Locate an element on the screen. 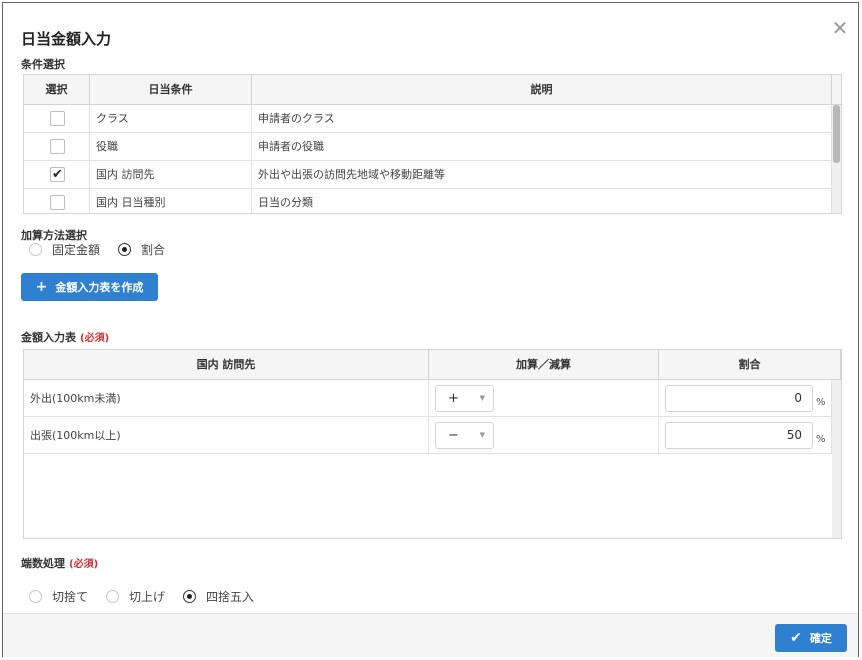  sign-select: + ▼ is located at coordinates (464, 398).